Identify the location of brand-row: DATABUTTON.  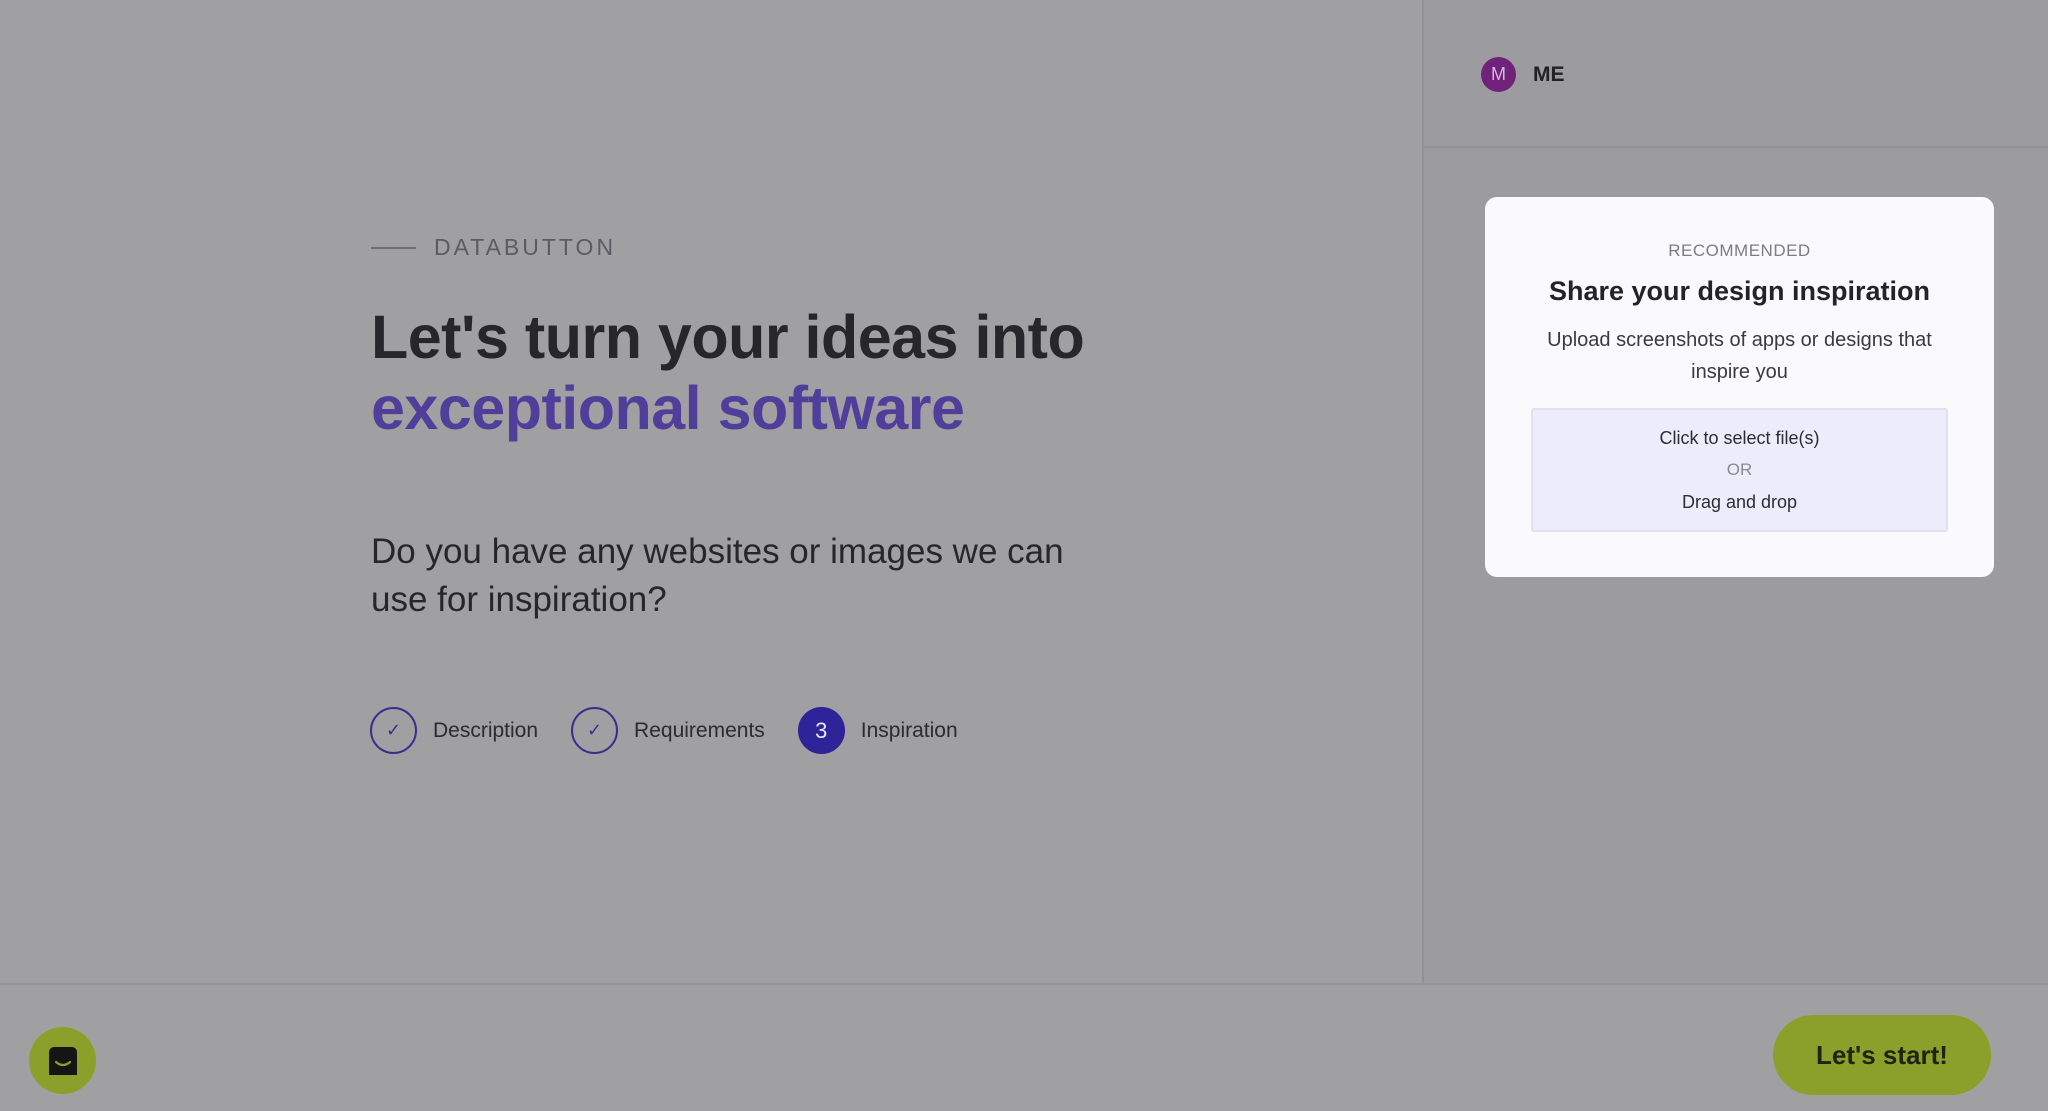
(493, 247).